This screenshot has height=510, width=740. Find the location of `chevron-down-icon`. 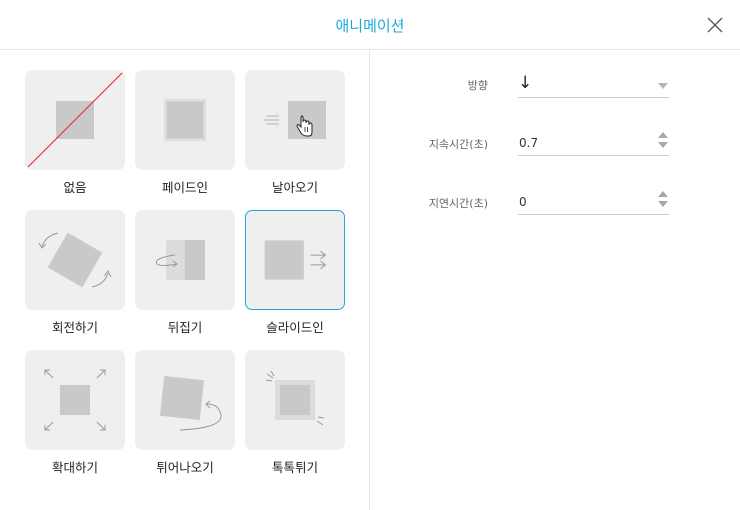

chevron-down-icon is located at coordinates (663, 86).